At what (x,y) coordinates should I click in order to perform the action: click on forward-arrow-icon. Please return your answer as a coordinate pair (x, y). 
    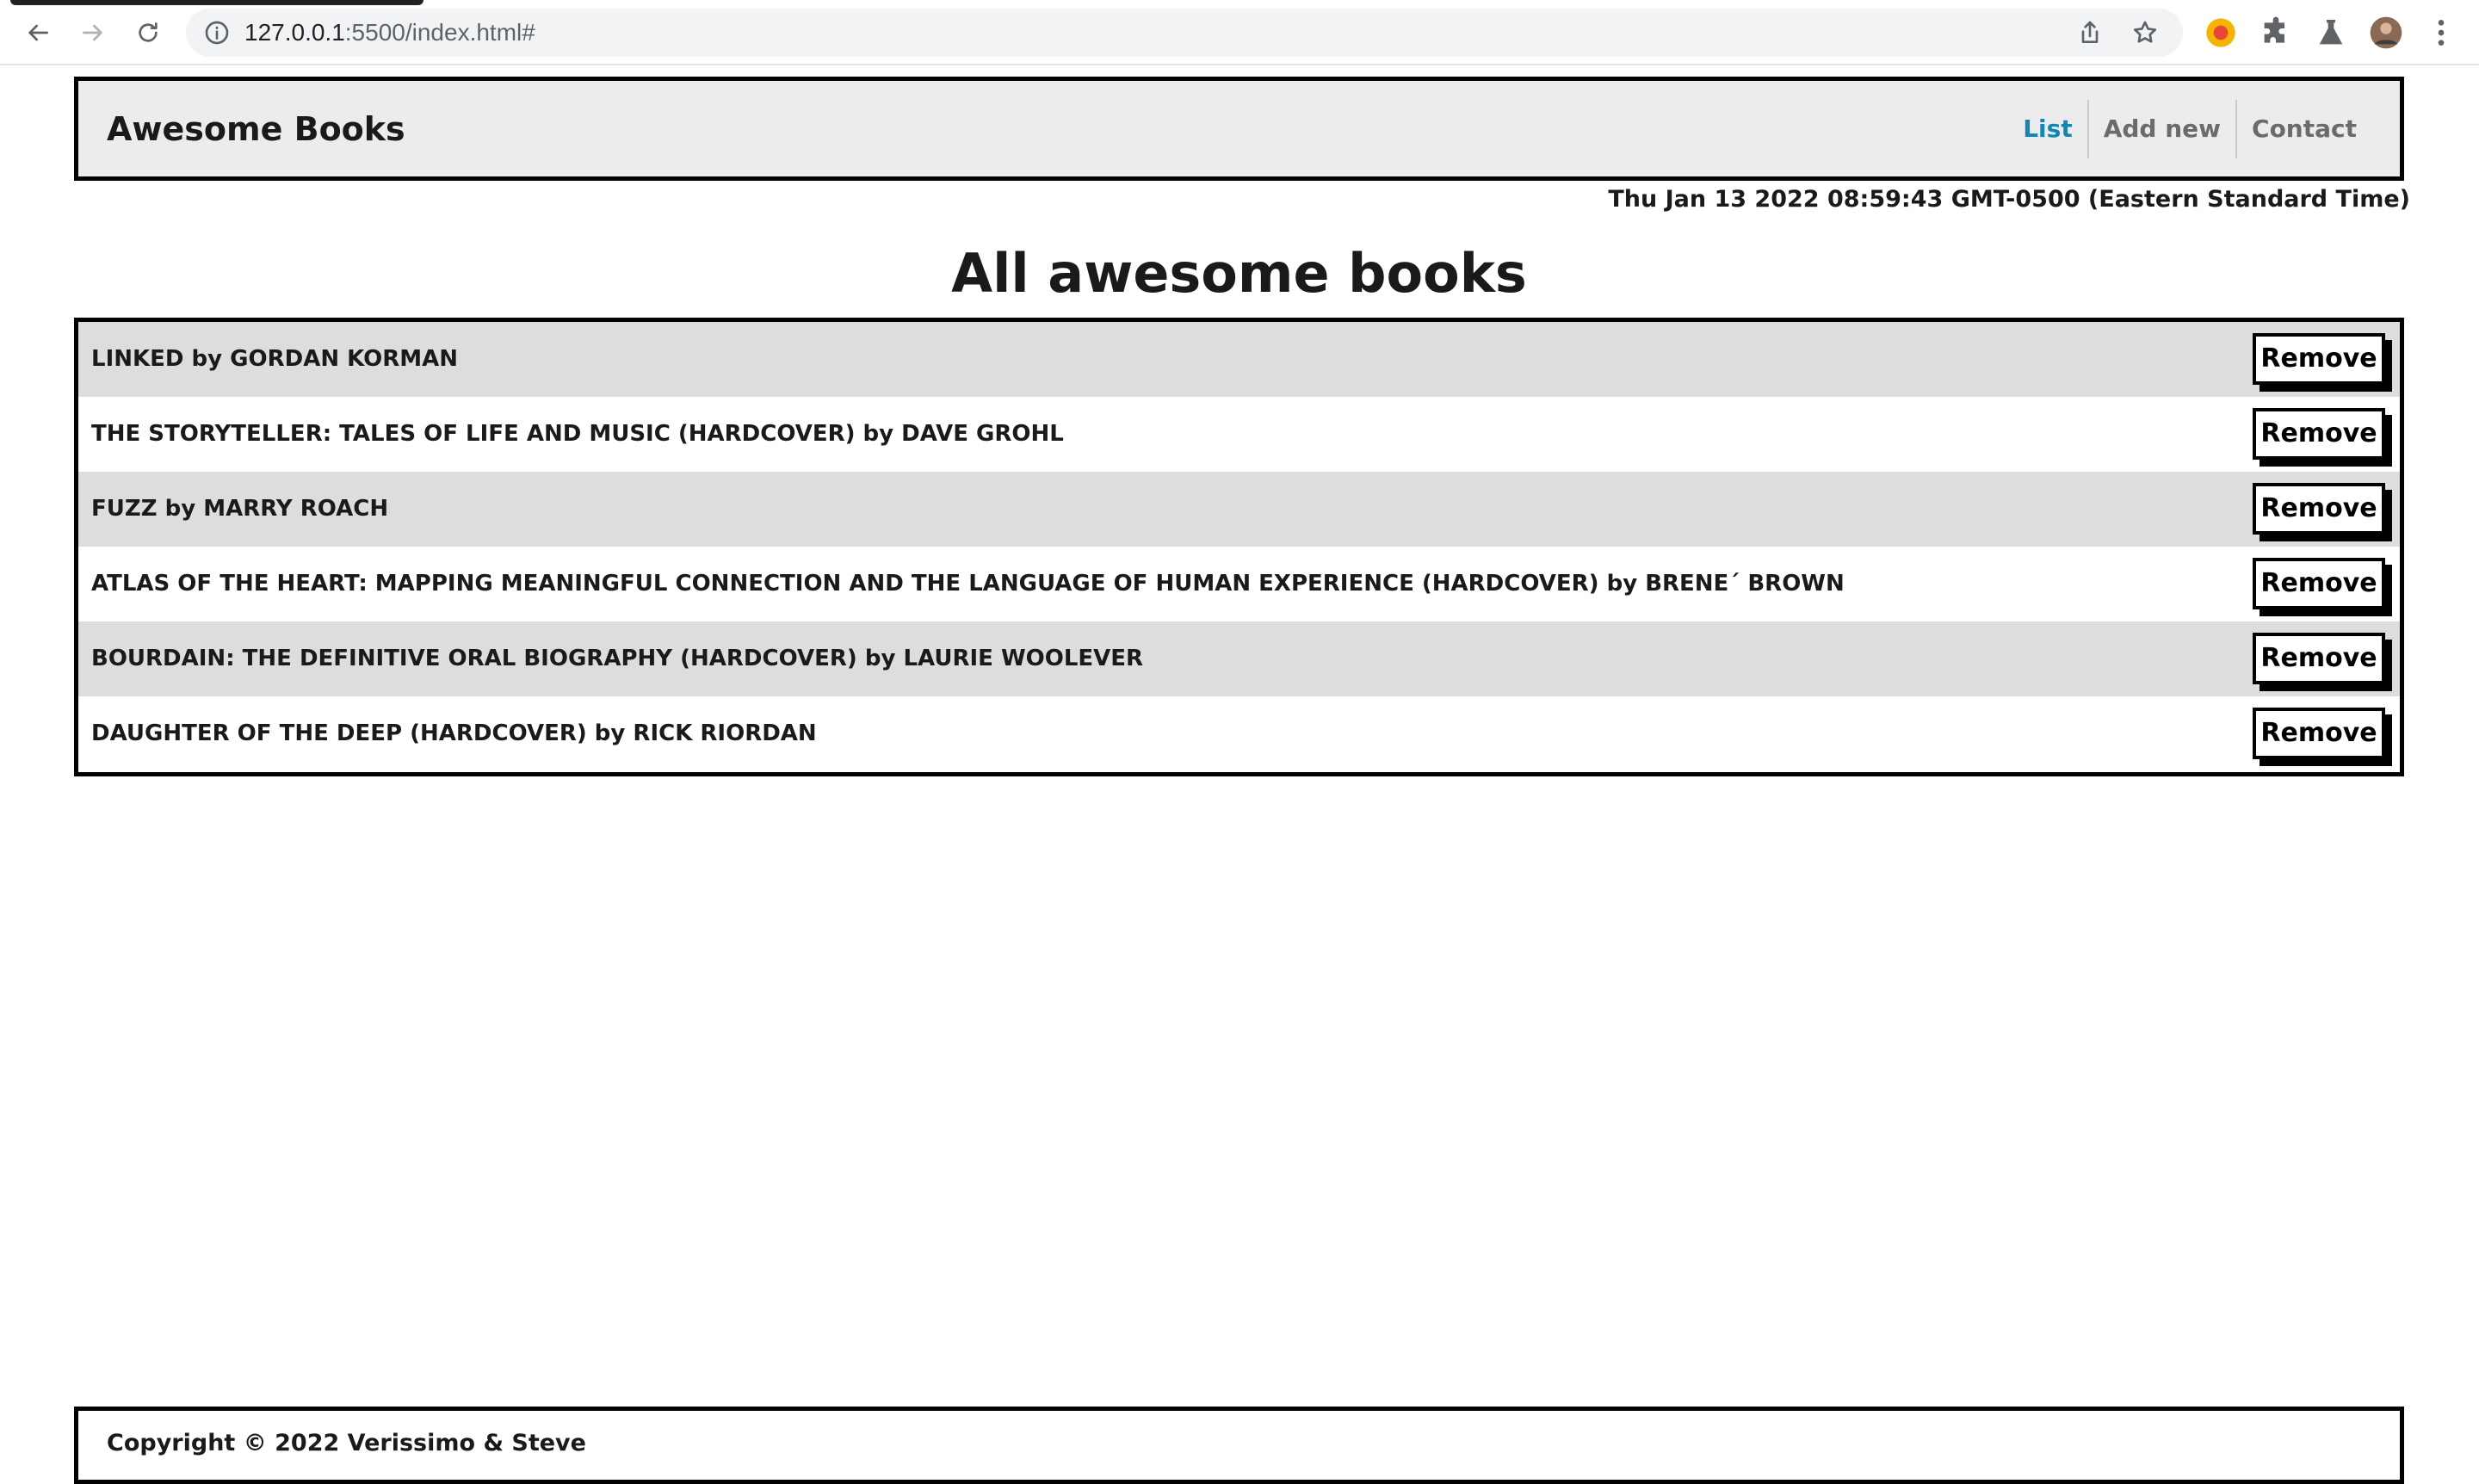
    Looking at the image, I should click on (93, 32).